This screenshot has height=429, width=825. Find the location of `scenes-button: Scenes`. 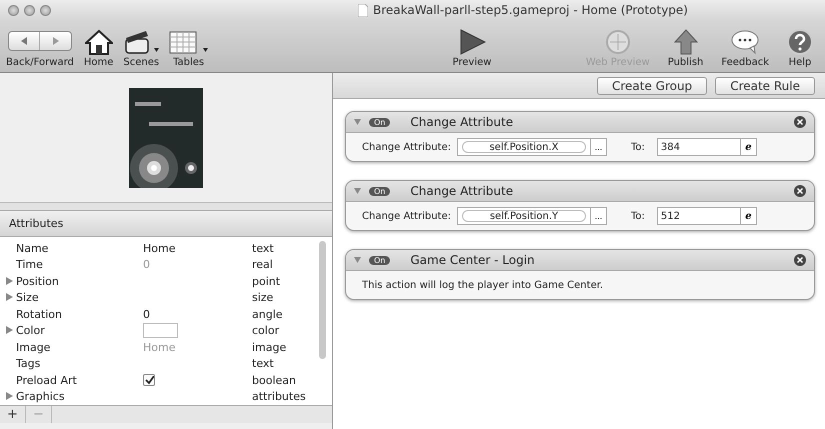

scenes-button: Scenes is located at coordinates (141, 48).